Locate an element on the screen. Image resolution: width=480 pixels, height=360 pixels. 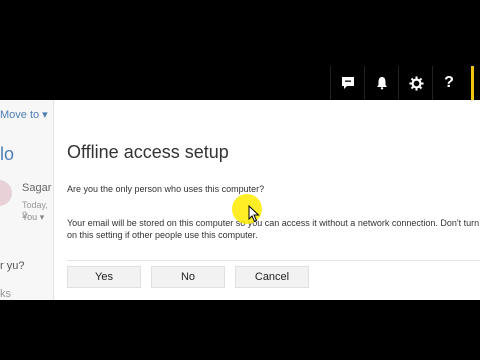
gear-icon is located at coordinates (416, 83).